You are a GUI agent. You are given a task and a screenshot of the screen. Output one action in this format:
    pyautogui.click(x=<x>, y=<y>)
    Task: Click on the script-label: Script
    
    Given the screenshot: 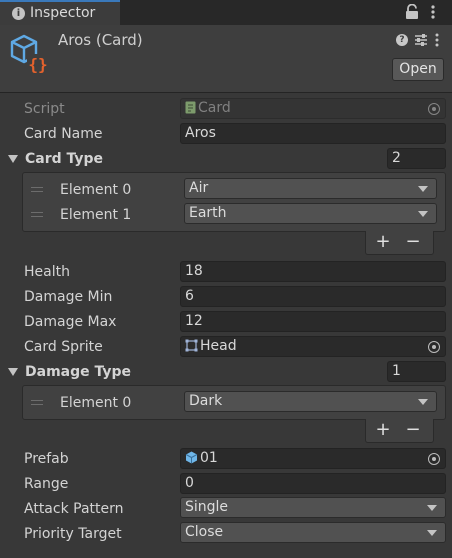 What is the action you would take?
    pyautogui.click(x=44, y=109)
    